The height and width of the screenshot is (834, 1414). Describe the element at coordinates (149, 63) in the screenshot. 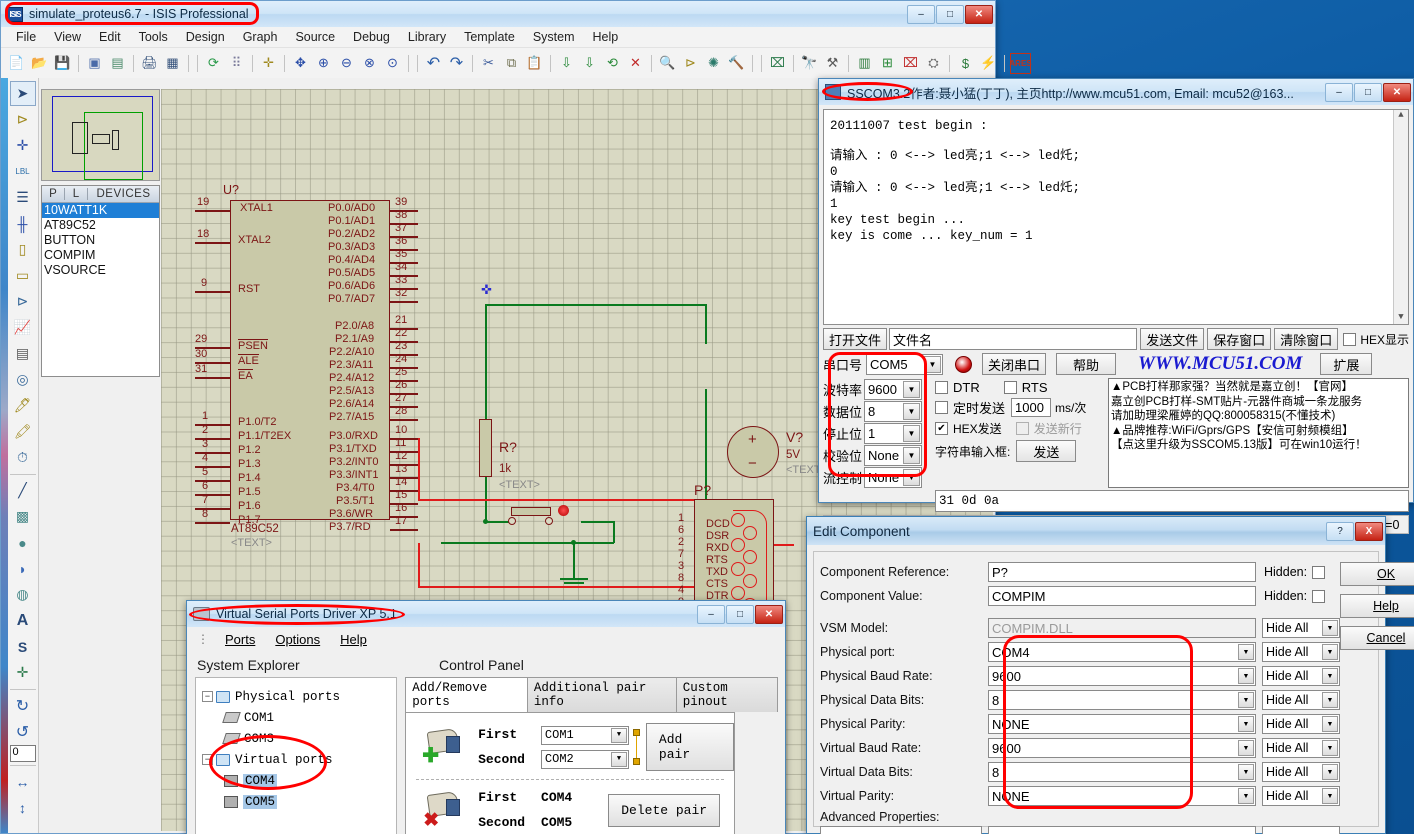

I see `print-icon: 🖨` at that location.